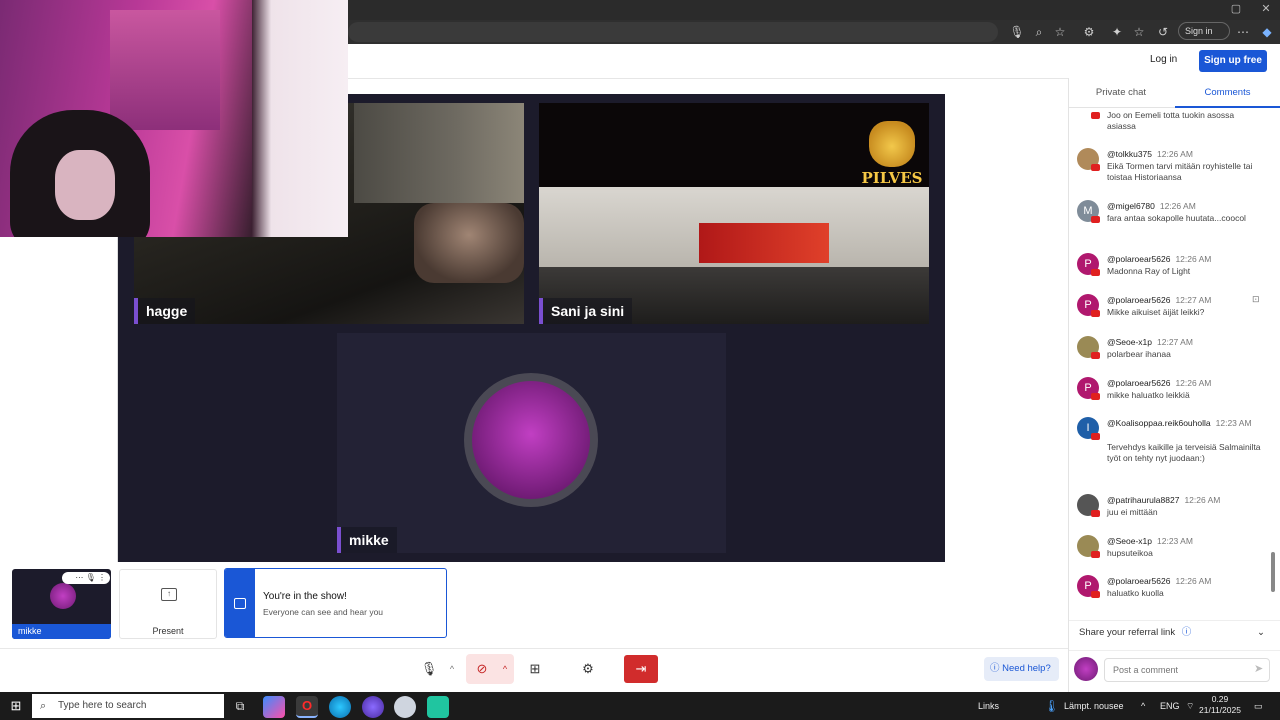  What do you see at coordinates (1273, 359) in the screenshot?
I see `comment-scrollbar` at bounding box center [1273, 359].